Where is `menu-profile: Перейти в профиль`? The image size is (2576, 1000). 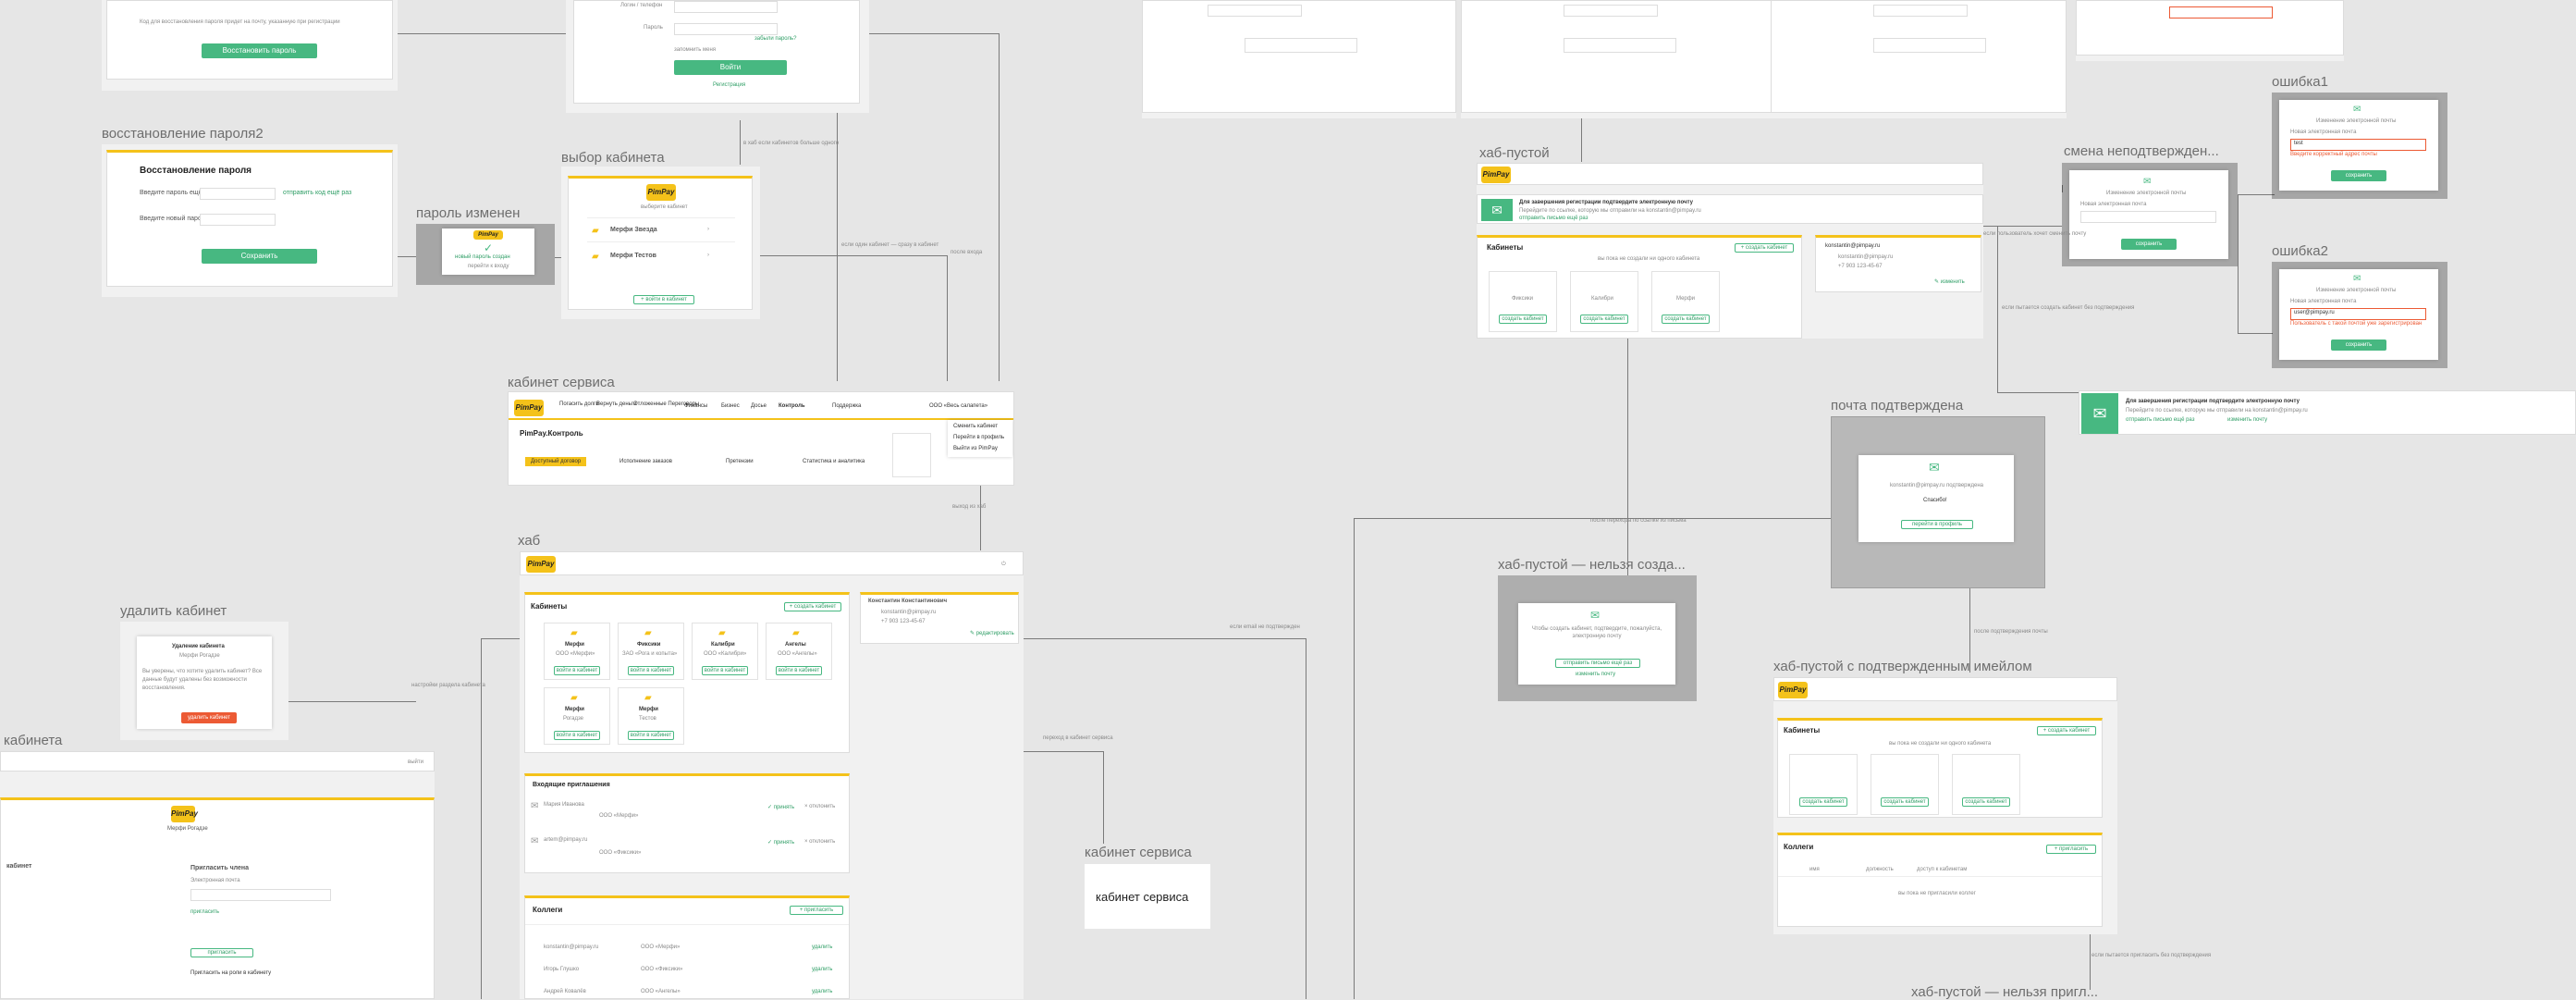
menu-profile: Перейти в профиль is located at coordinates (979, 437).